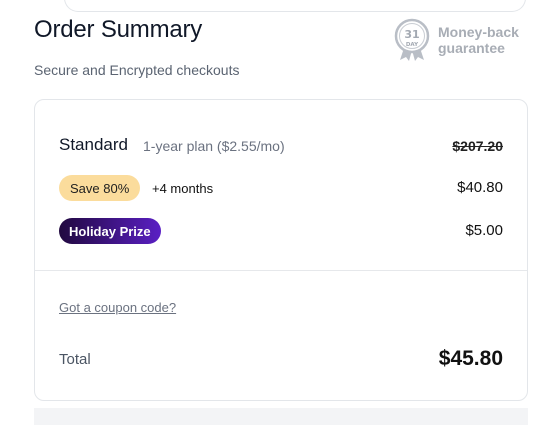 Image resolution: width=538 pixels, height=425 pixels. Describe the element at coordinates (100, 188) in the screenshot. I see `save-badge: Save 80%` at that location.